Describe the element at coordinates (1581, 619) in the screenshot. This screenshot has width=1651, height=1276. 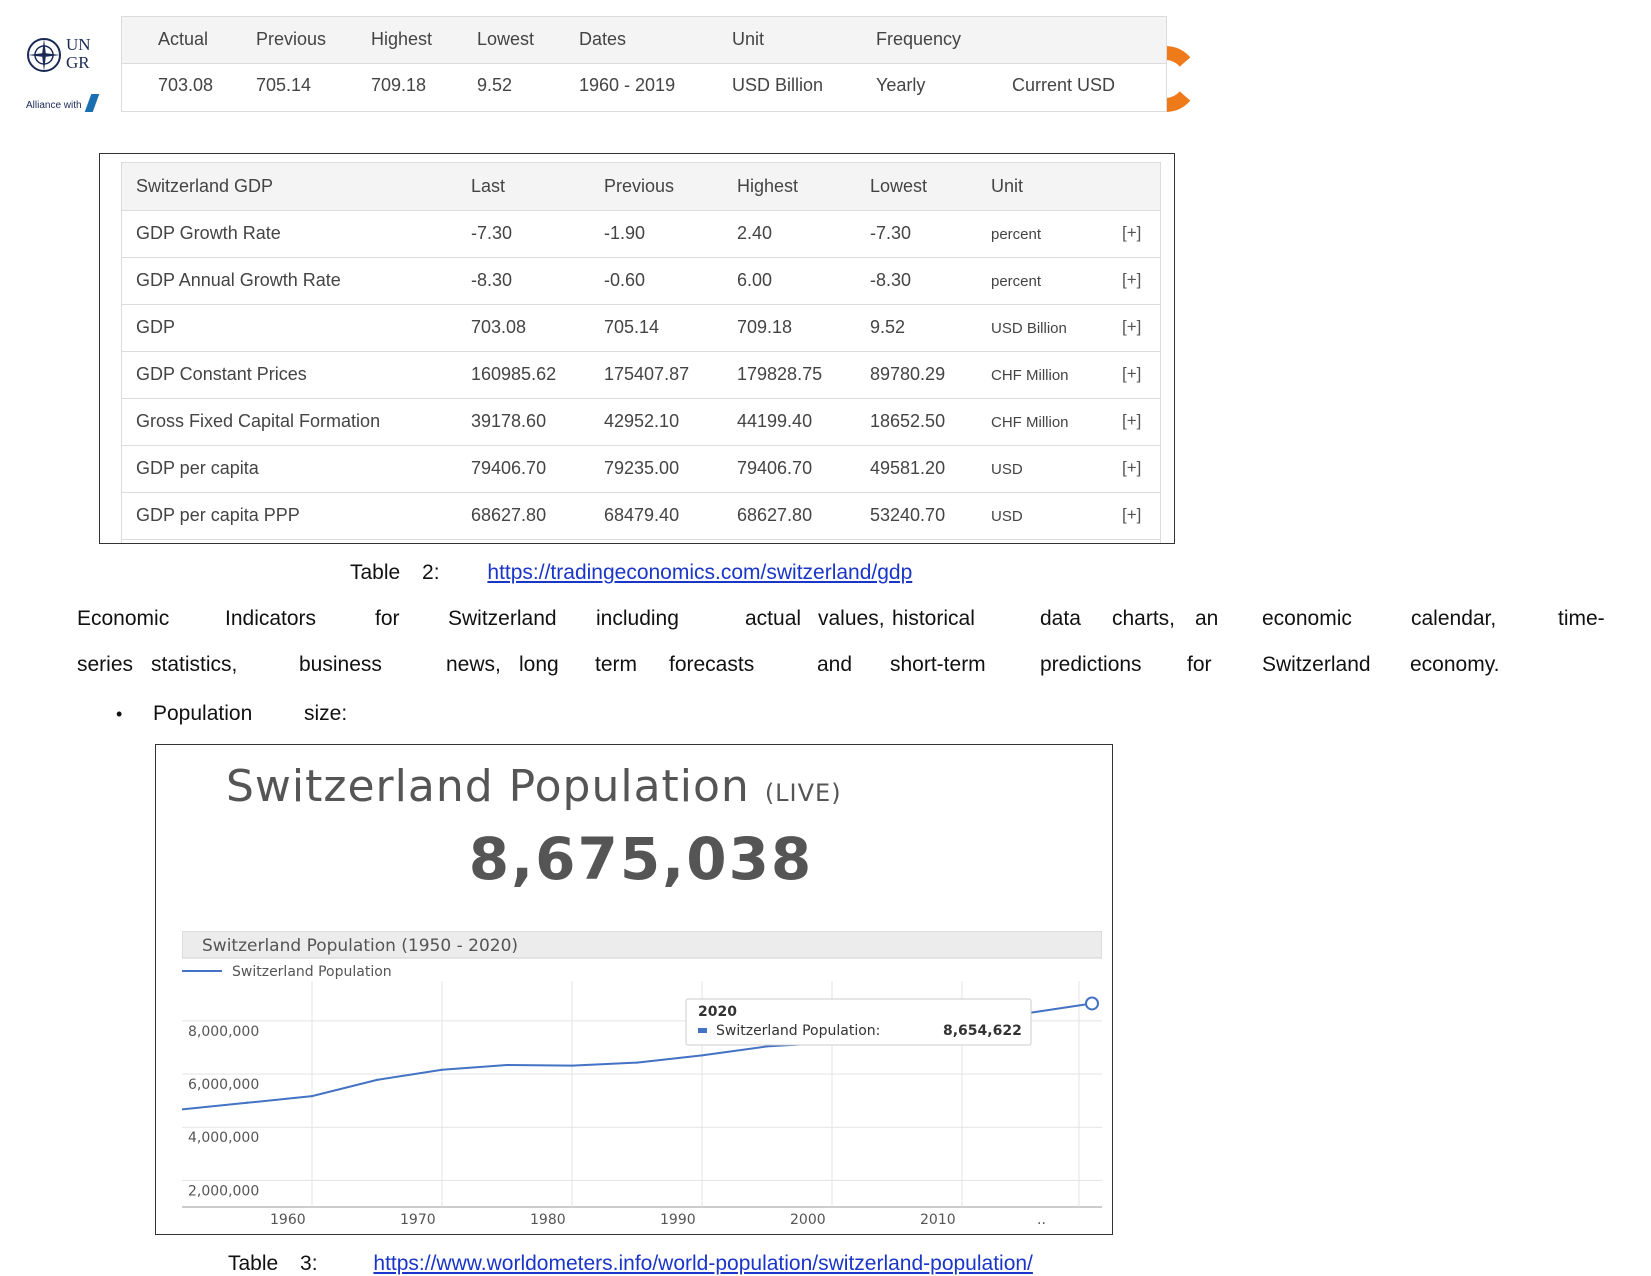
I see `paragraph-word: time-` at that location.